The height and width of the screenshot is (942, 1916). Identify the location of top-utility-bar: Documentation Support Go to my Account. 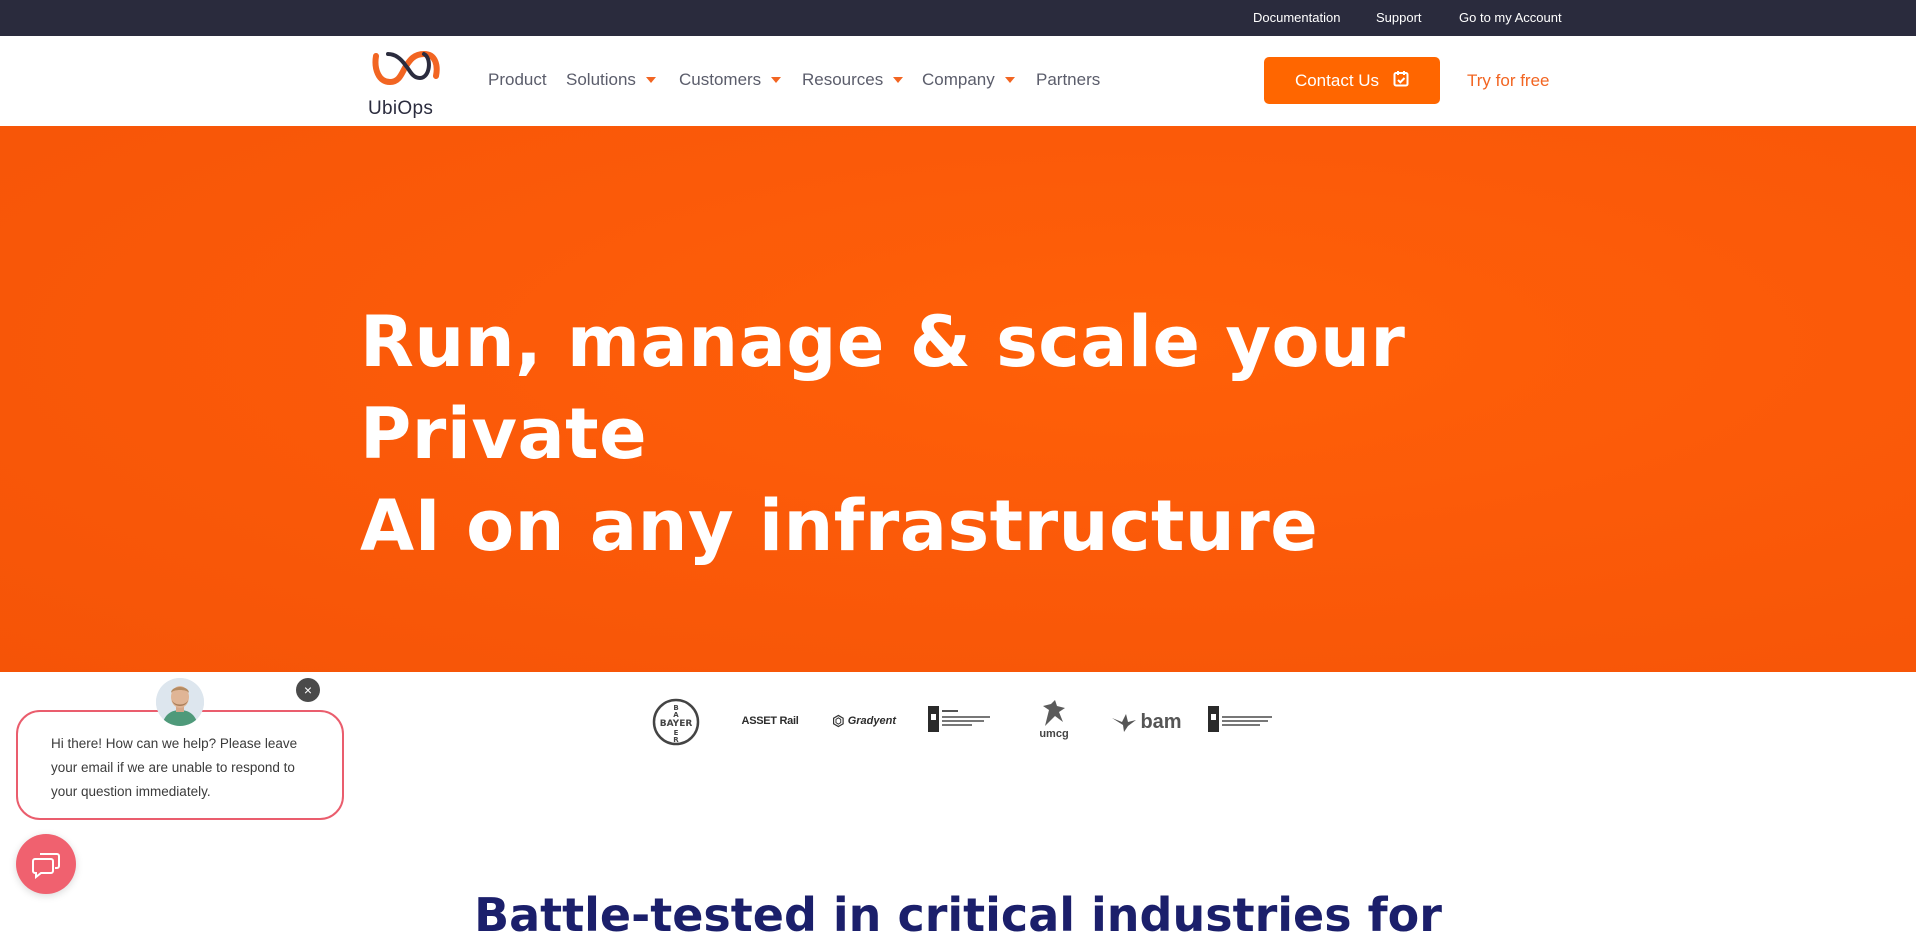
(958, 18).